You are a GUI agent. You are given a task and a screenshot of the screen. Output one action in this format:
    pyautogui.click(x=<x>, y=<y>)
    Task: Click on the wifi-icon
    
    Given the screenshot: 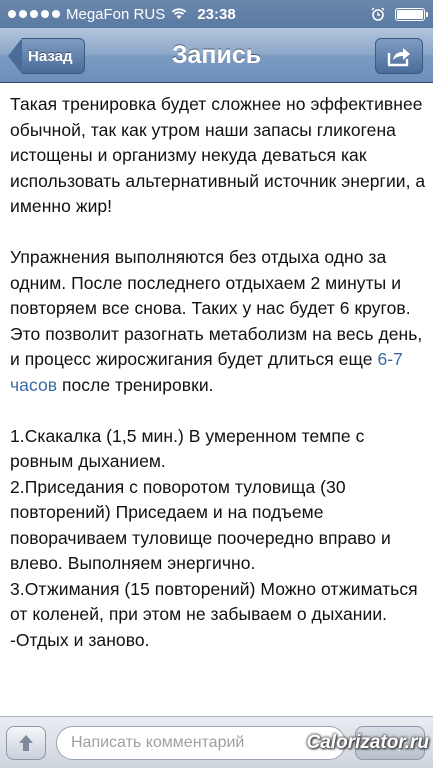 What is the action you would take?
    pyautogui.click(x=179, y=13)
    